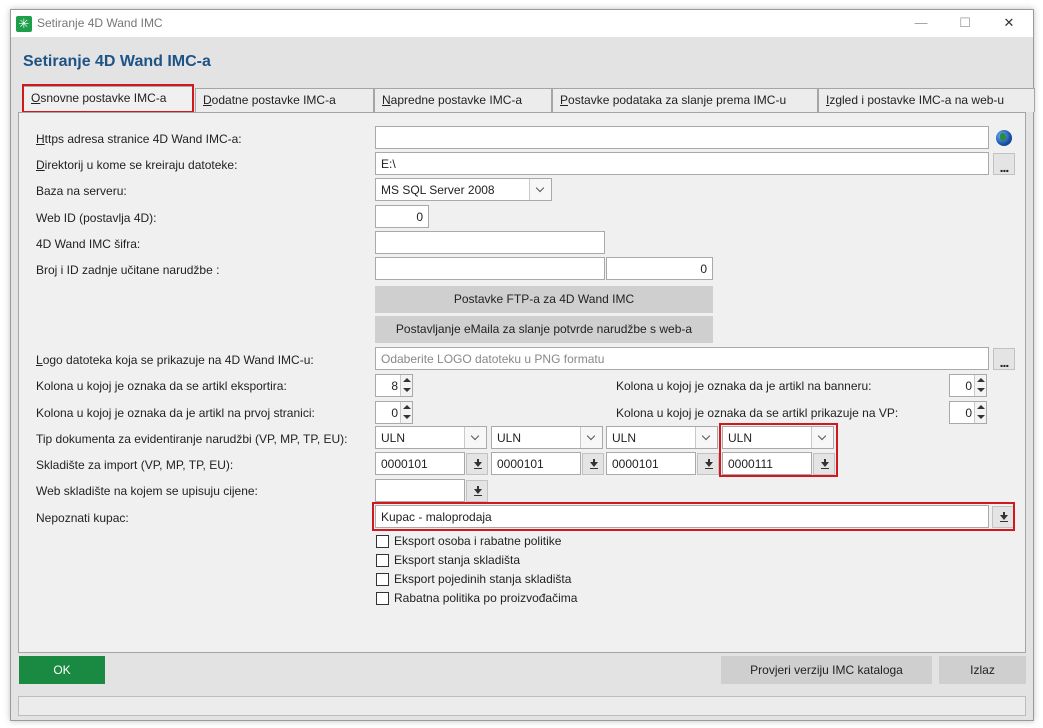  I want to click on maximize-button: ☐, so click(965, 23).